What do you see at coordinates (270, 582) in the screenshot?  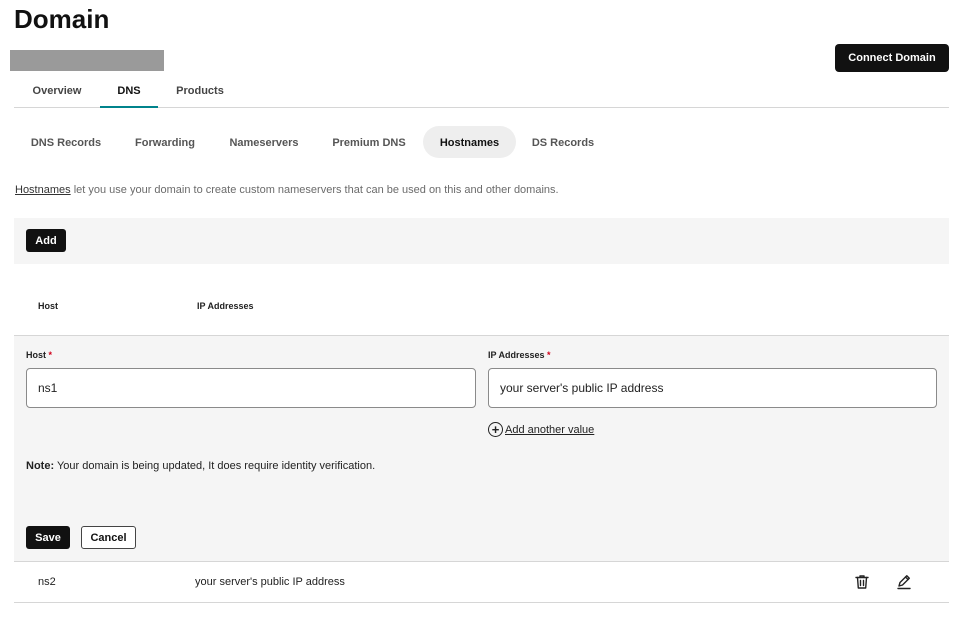 I see `row-ip-address: your server's public IP address` at bounding box center [270, 582].